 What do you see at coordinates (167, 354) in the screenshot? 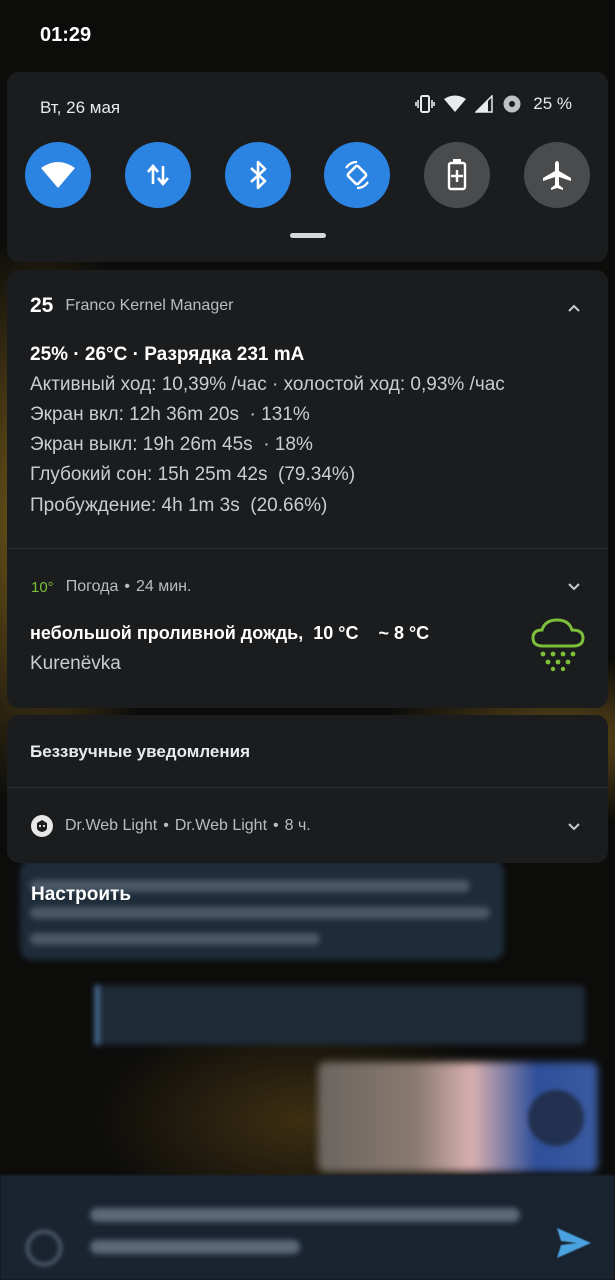
I see `franco-title: 25% · 26°C · Разрядка 231 mA` at bounding box center [167, 354].